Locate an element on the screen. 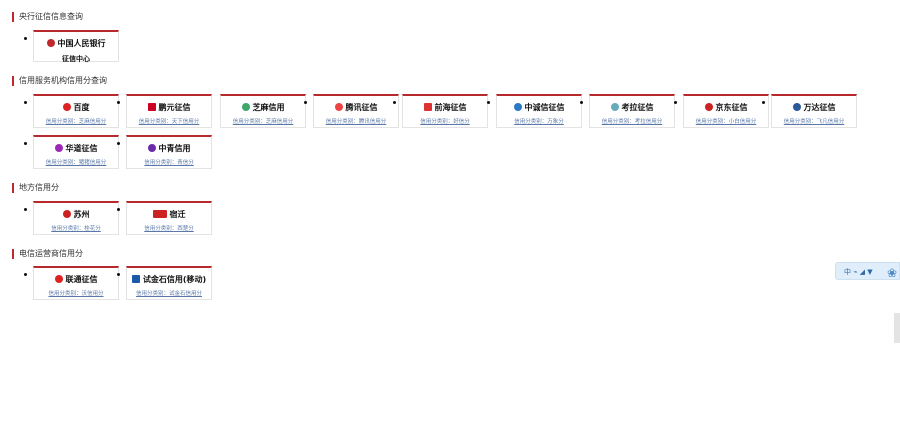 This screenshot has height=432, width=900. card-logo: 中诚信征信 is located at coordinates (539, 107).